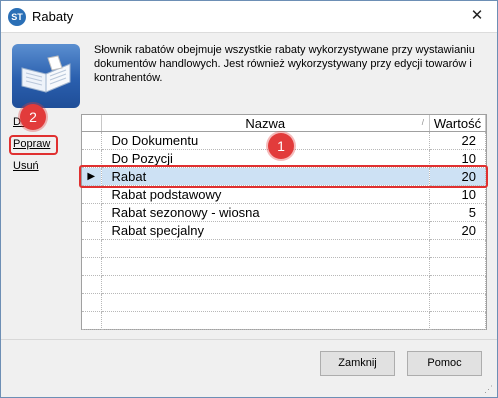 This screenshot has width=498, height=398. I want to click on close-icon: ✕, so click(477, 16).